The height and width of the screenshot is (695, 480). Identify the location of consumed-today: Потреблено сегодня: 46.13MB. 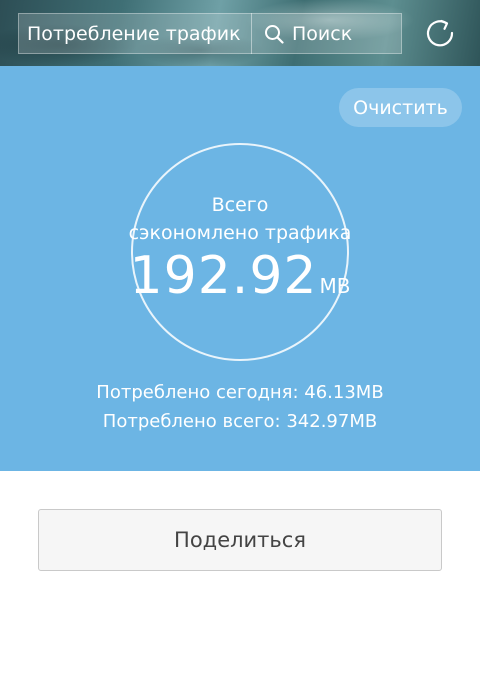
(240, 392).